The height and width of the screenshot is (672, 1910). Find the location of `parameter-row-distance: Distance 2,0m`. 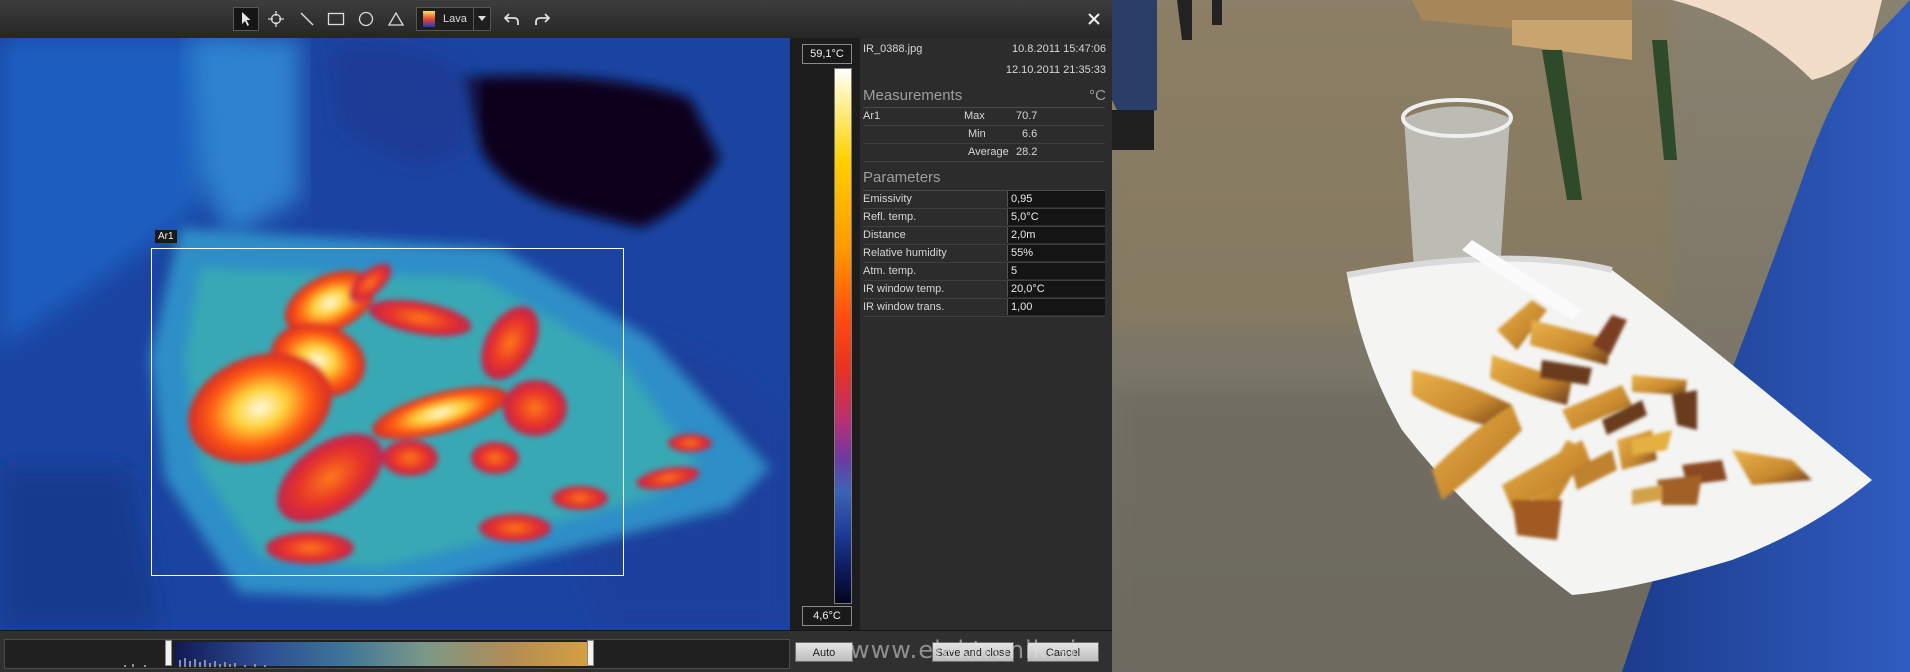

parameter-row-distance: Distance 2,0m is located at coordinates (984, 236).